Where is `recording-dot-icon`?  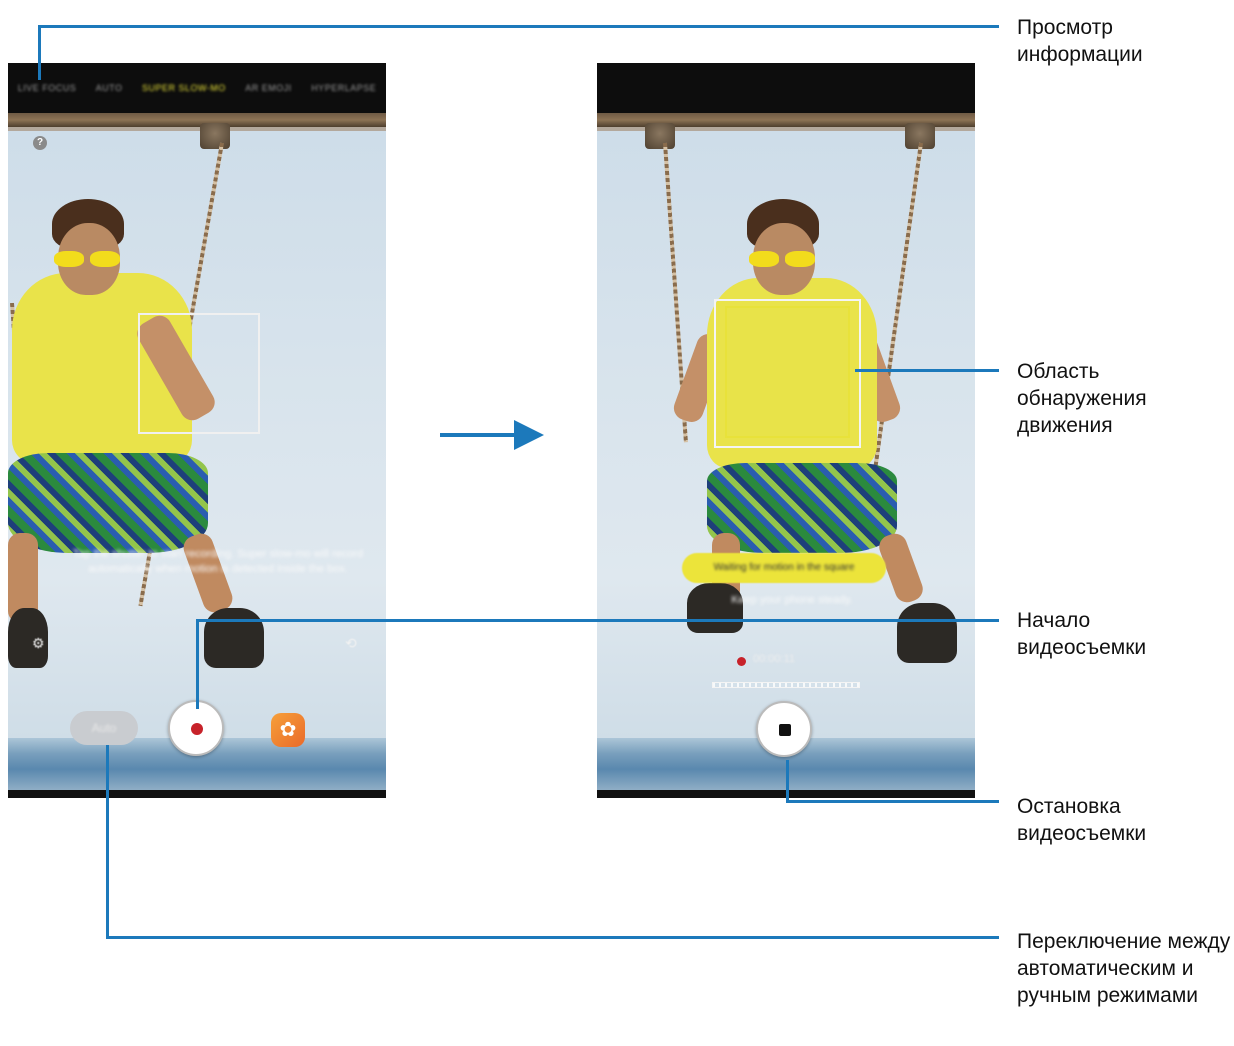 recording-dot-icon is located at coordinates (741, 661).